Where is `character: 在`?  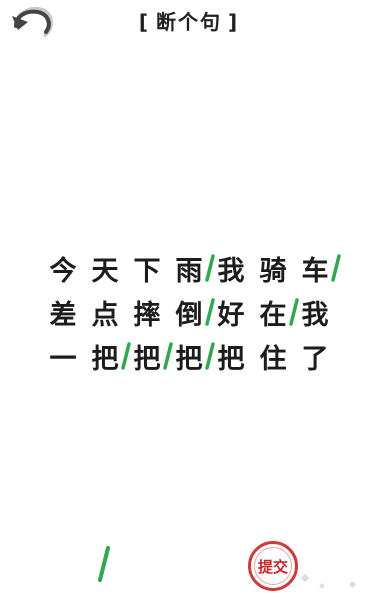 character: 在 is located at coordinates (273, 315).